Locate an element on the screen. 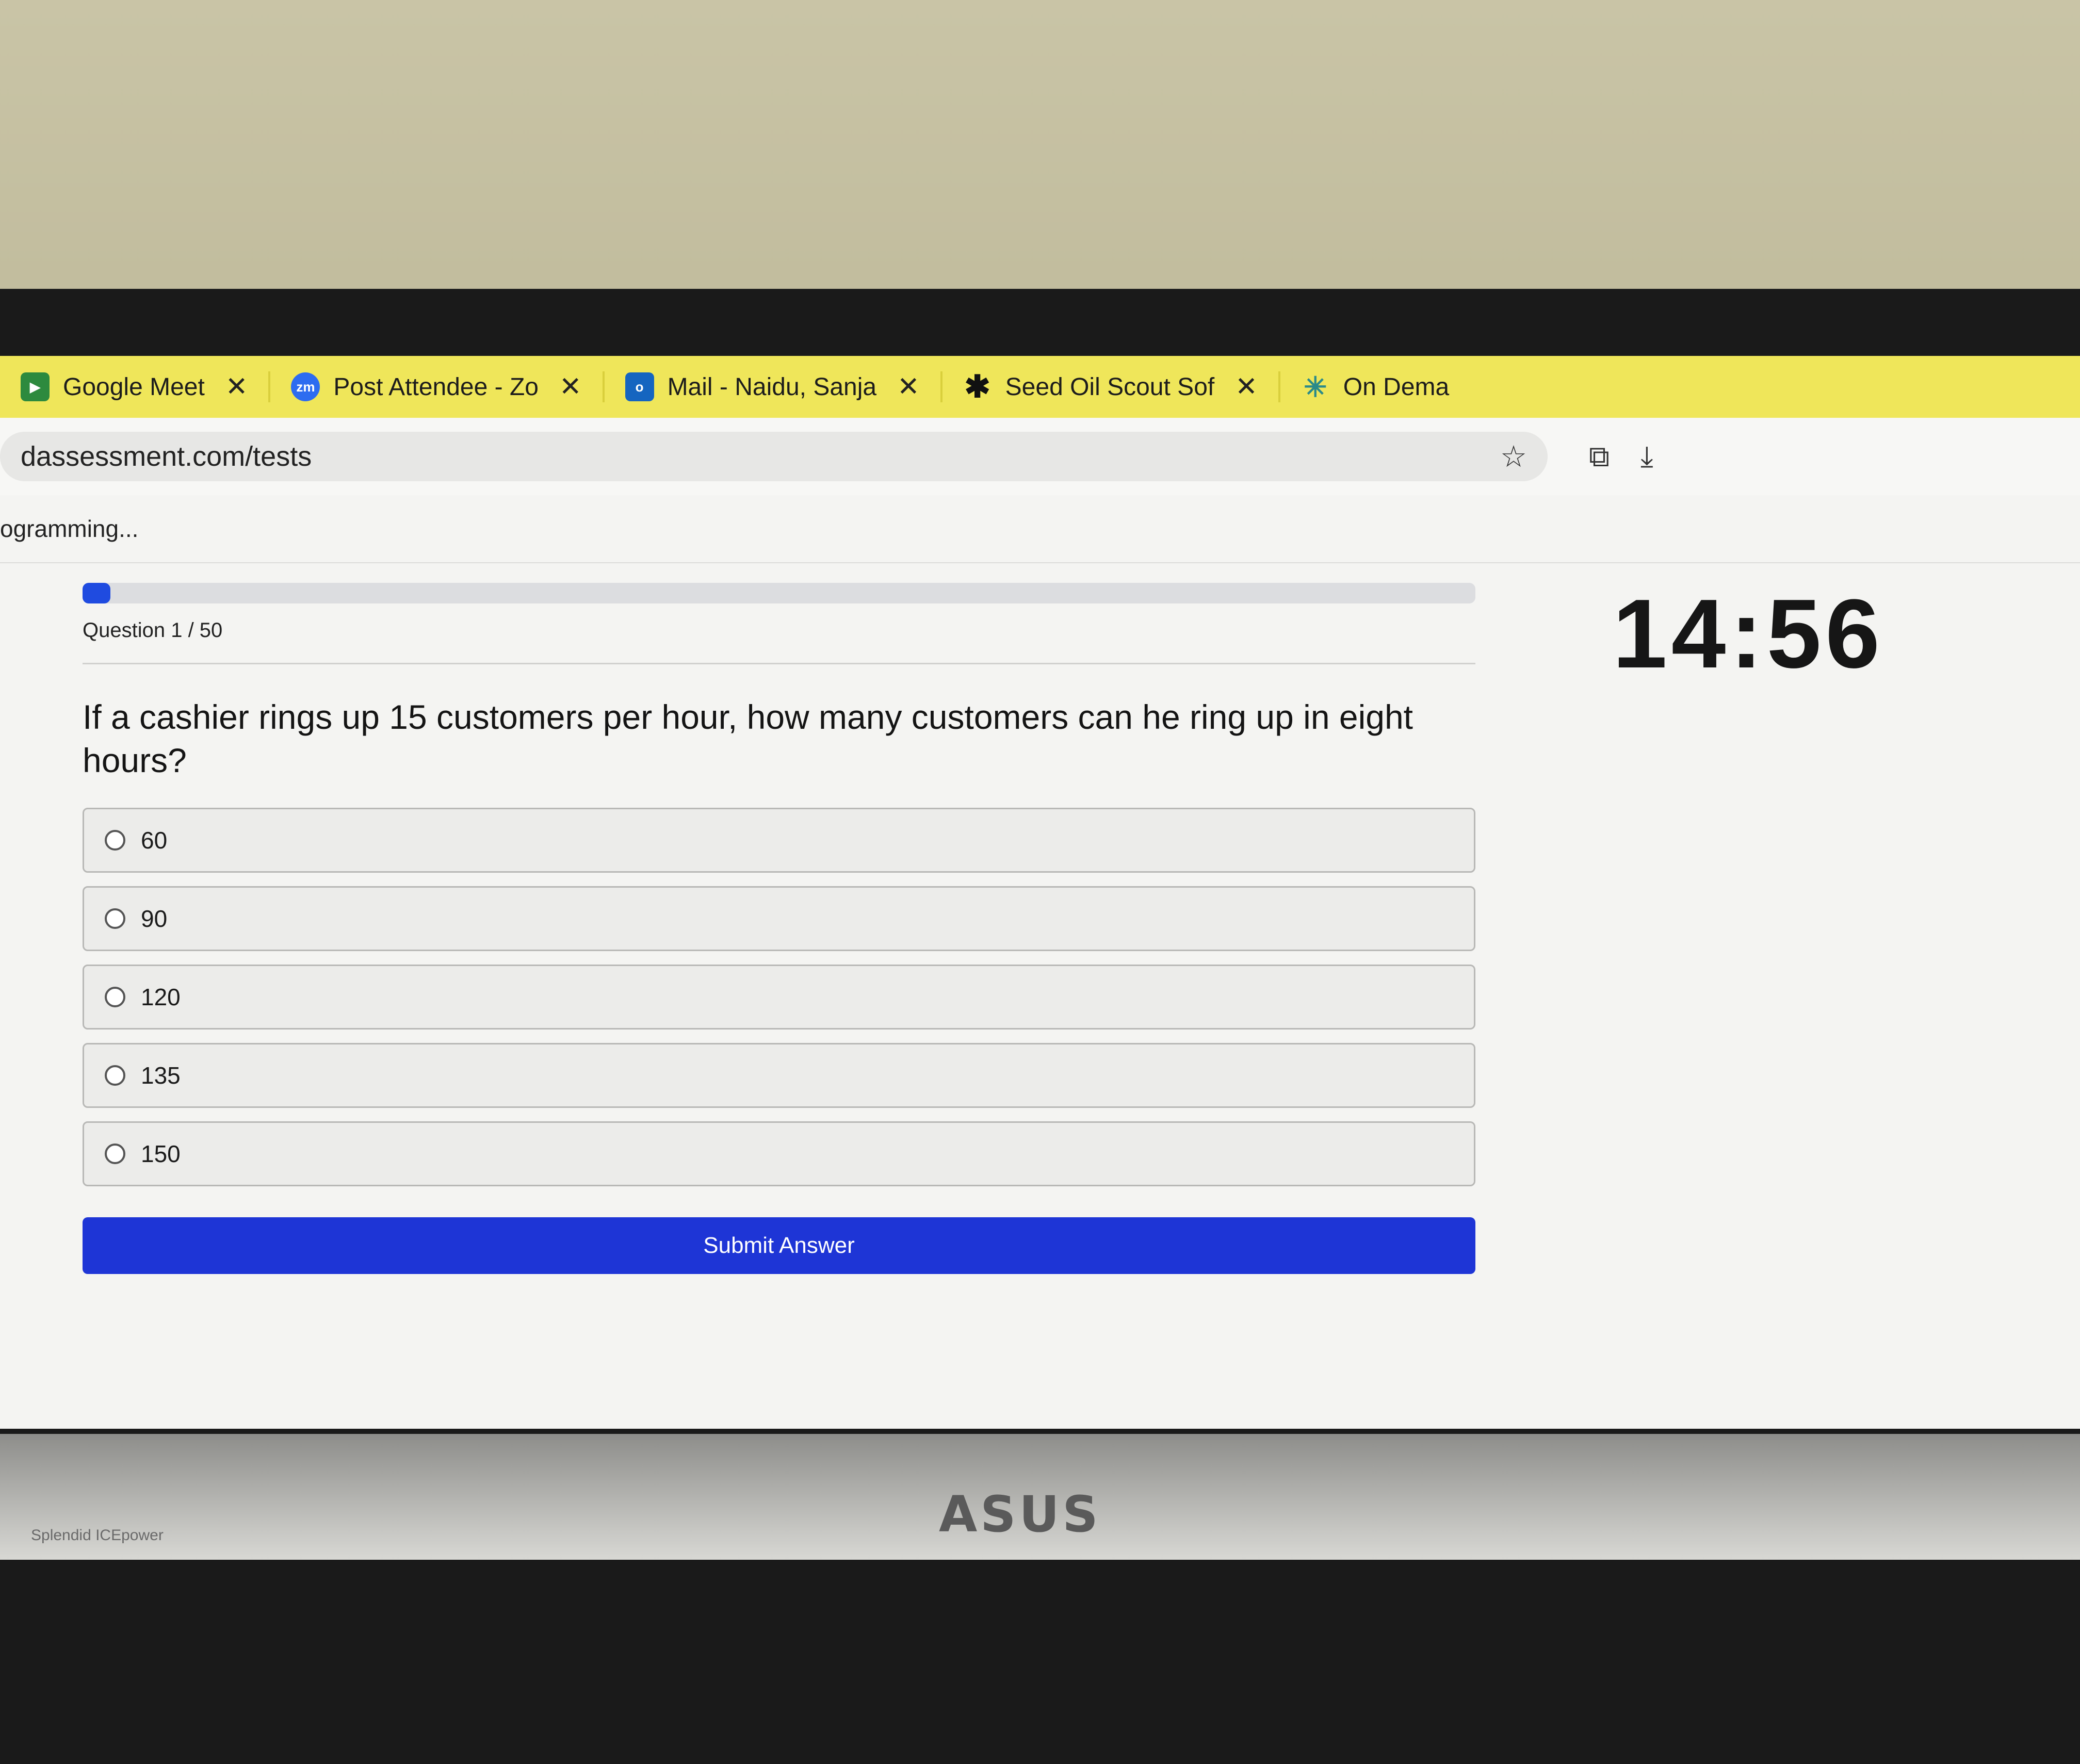 This screenshot has height=1764, width=2080. progress-fill is located at coordinates (96, 593).